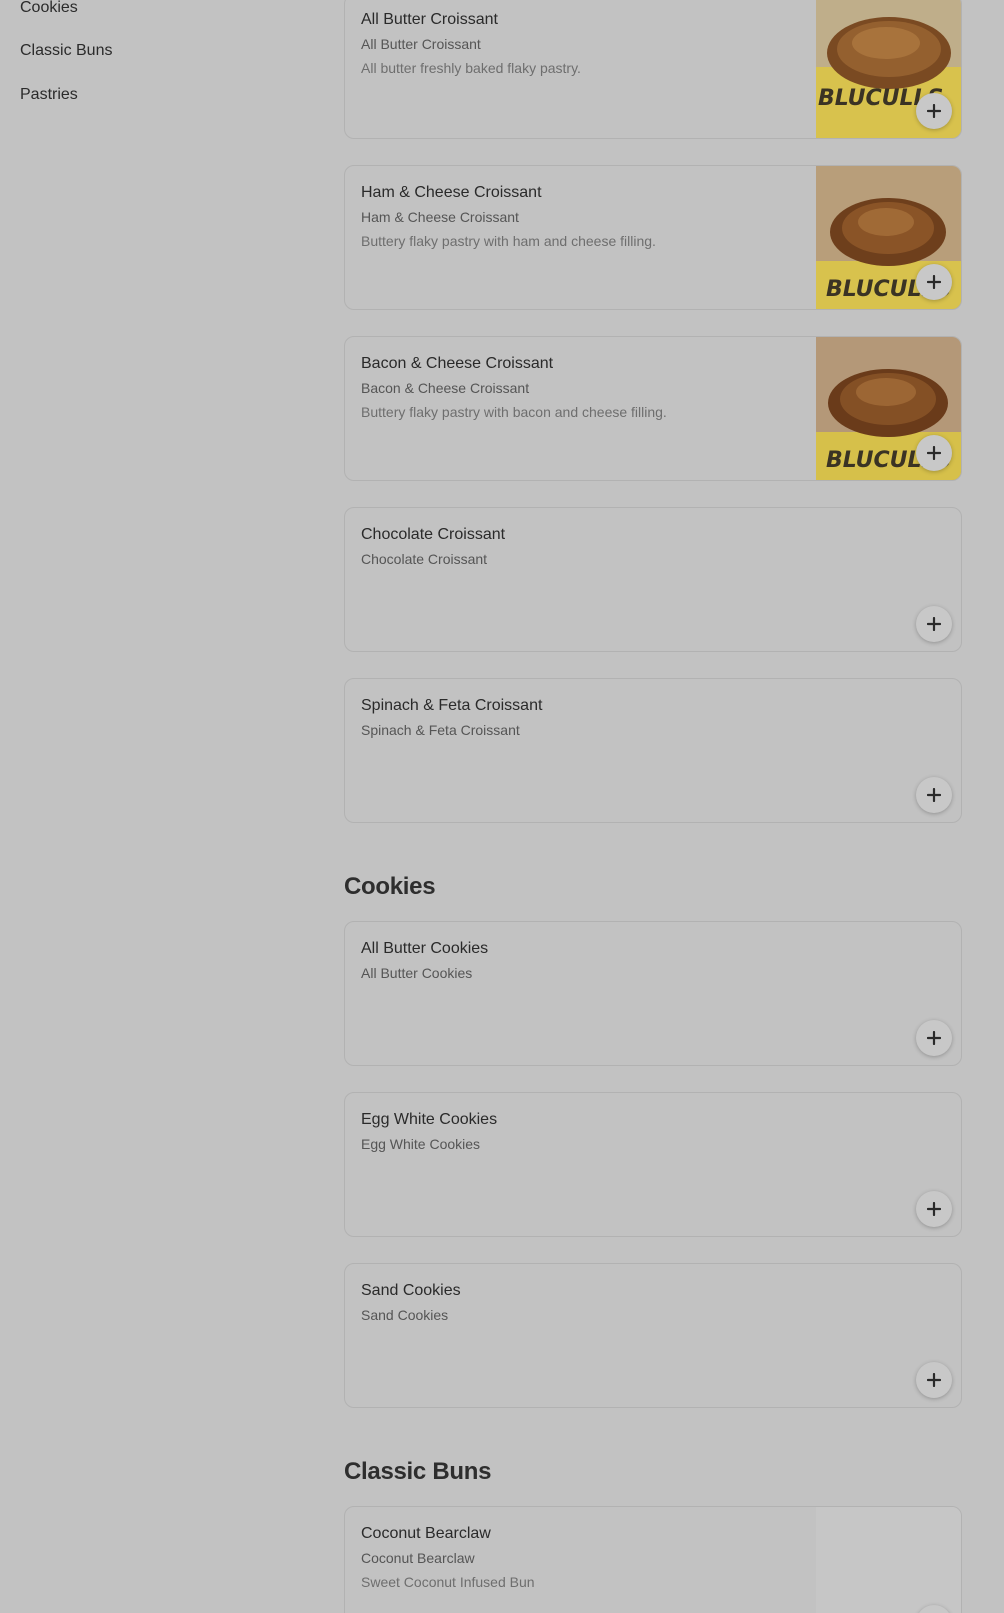 Image resolution: width=1004 pixels, height=1613 pixels. Describe the element at coordinates (417, 973) in the screenshot. I see `item-subtitle: All Butter Cookies` at that location.